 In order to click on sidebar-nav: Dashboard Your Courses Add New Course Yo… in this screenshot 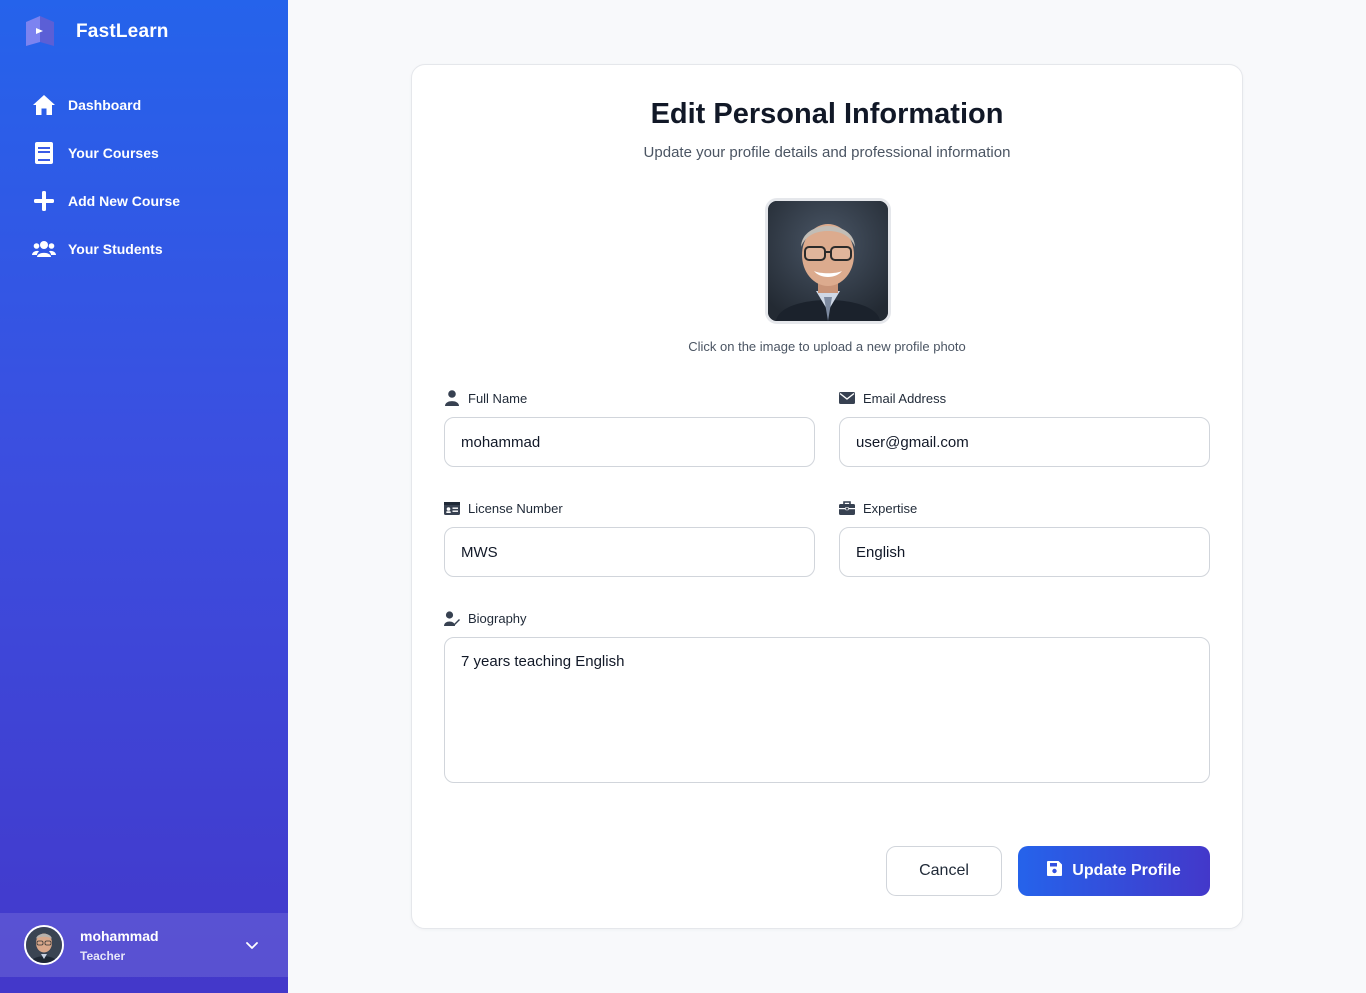, I will do `click(144, 177)`.